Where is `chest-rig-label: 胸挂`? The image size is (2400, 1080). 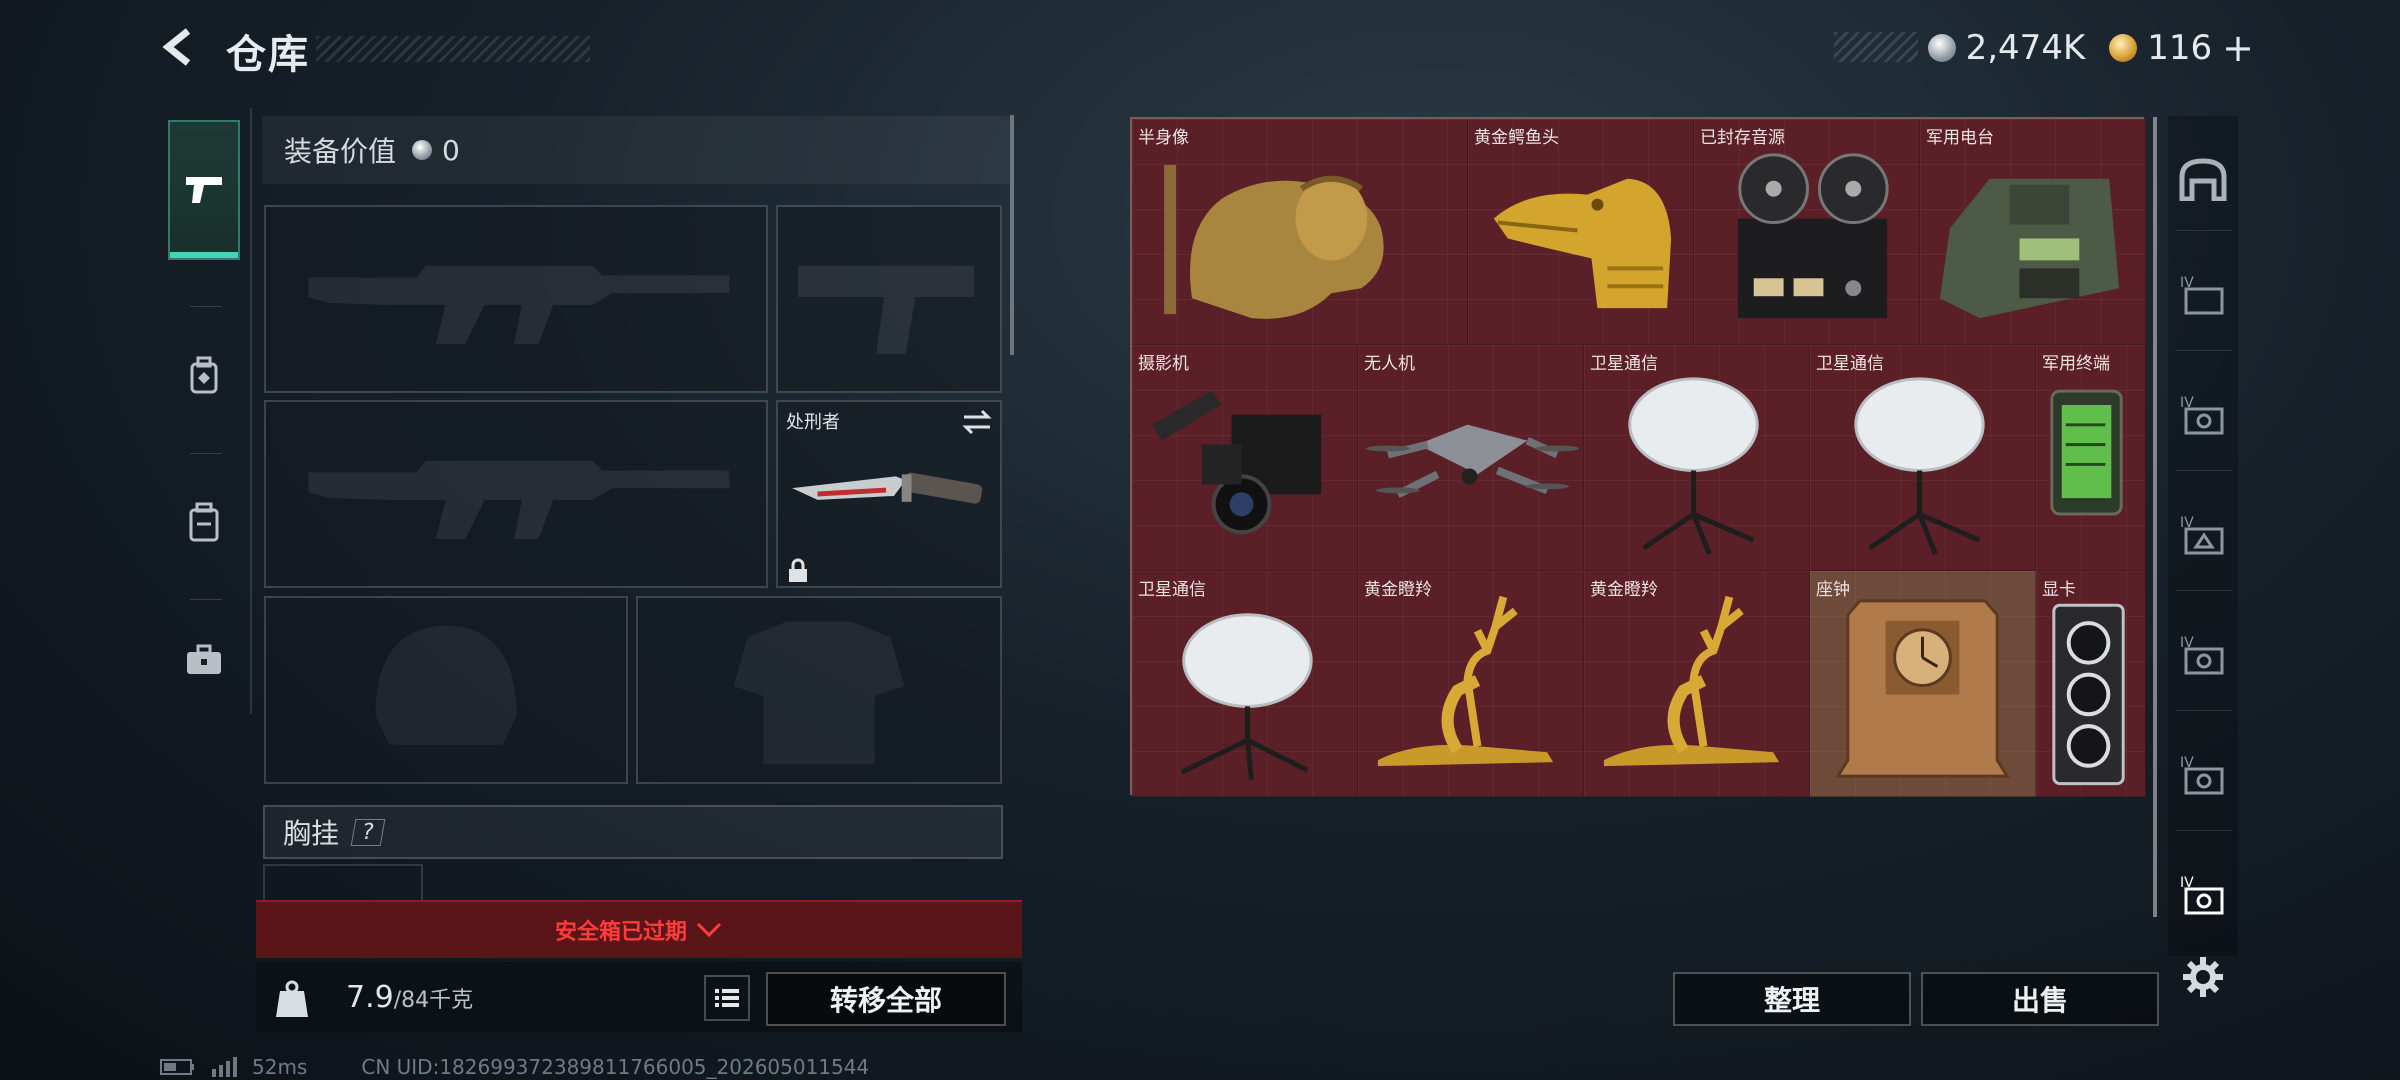
chest-rig-label: 胸挂 is located at coordinates (311, 833).